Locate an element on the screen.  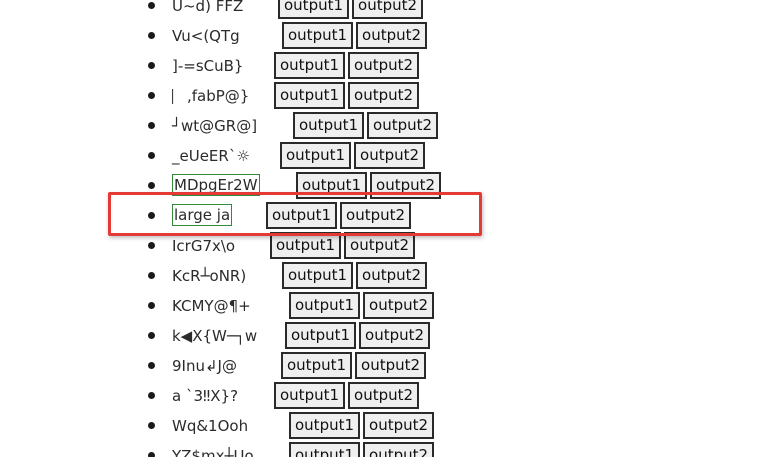
list-item: IcrG7x\o output1 output2 is located at coordinates (390, 246).